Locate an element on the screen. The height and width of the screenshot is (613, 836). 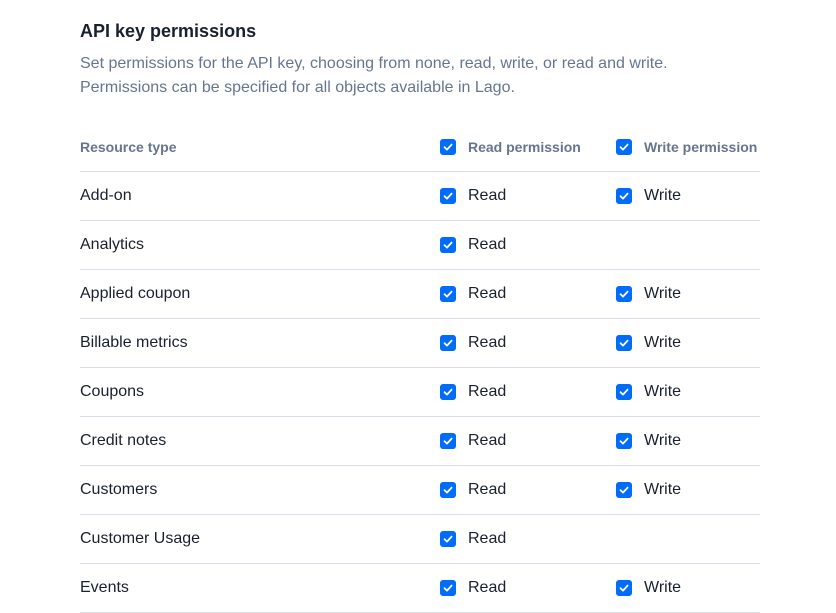
read-toggle-credit-notes: Read is located at coordinates (473, 441).